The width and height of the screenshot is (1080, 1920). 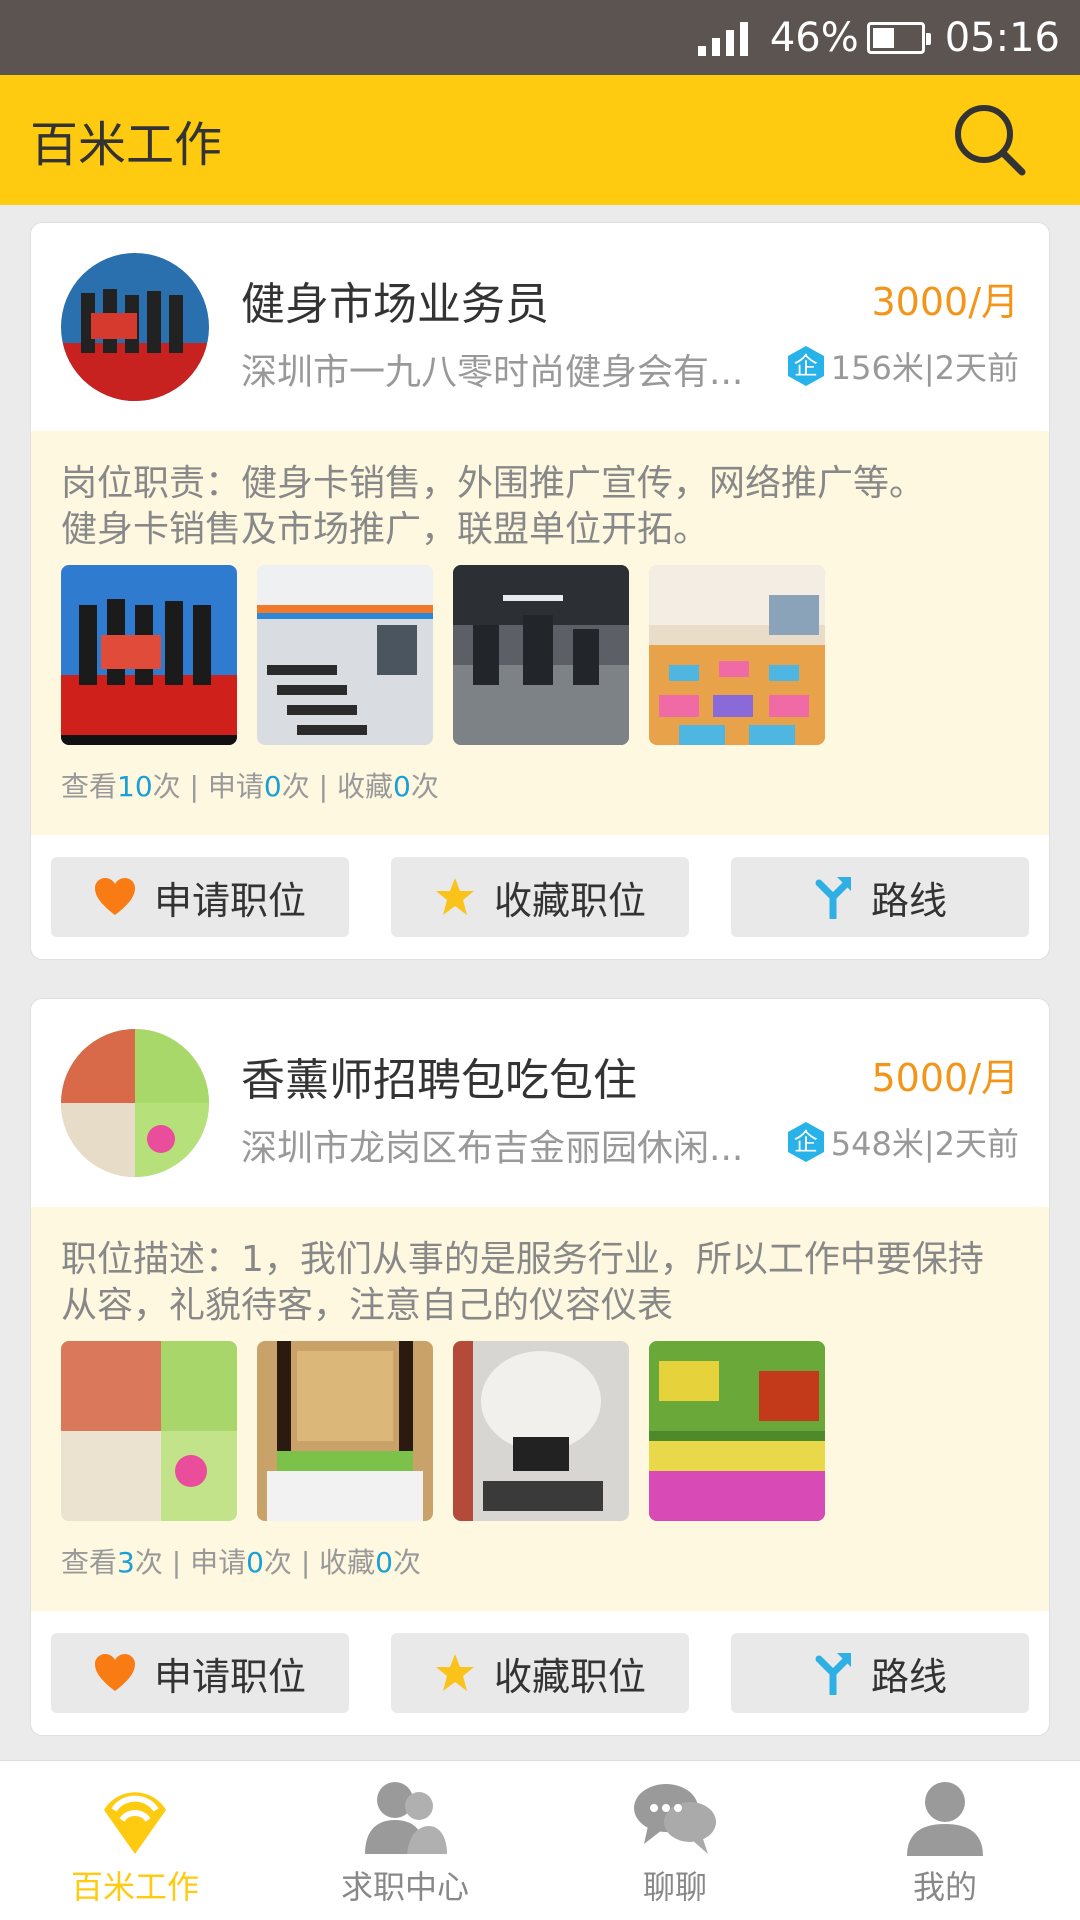 I want to click on job-meta: 企 548米|2天前, so click(x=902, y=1142).